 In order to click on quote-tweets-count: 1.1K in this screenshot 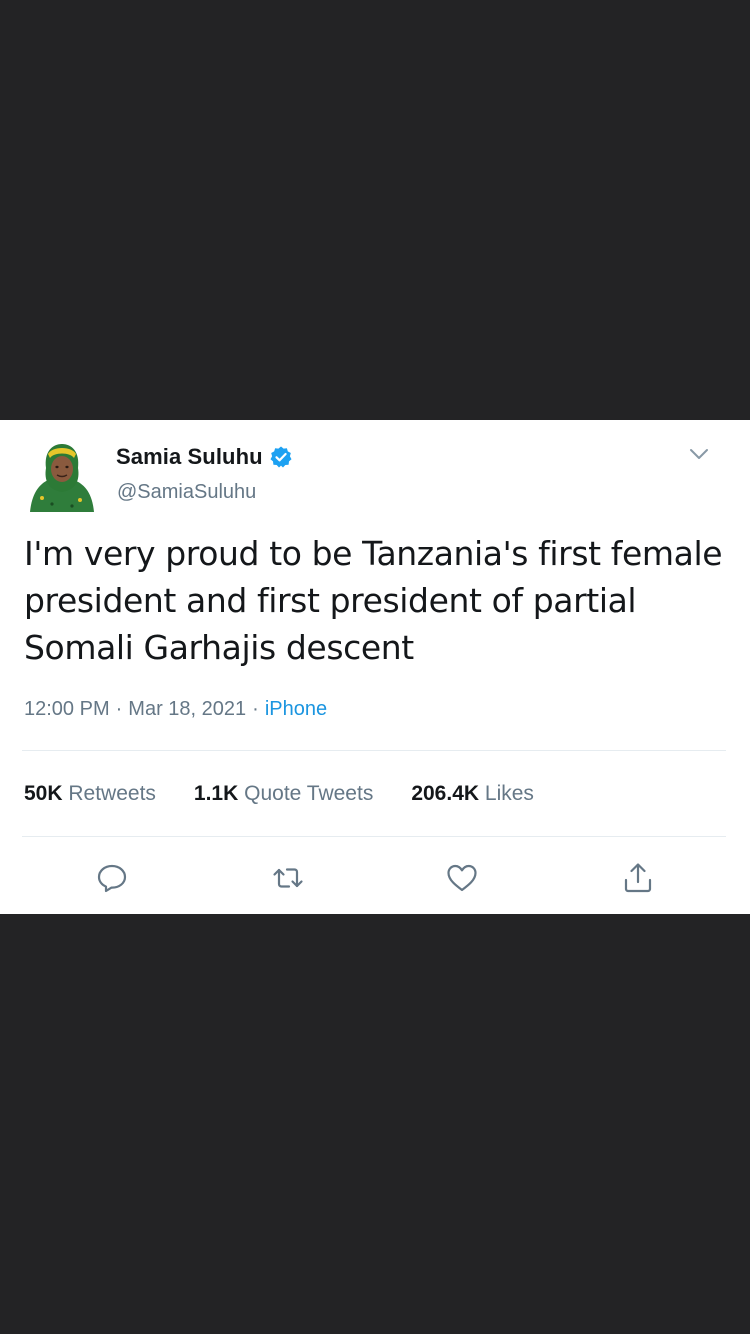, I will do `click(216, 793)`.